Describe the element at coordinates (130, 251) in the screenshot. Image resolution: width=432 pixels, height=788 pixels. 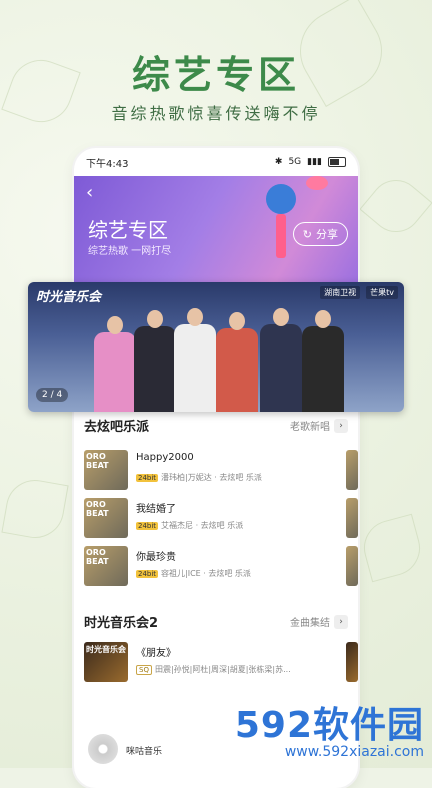
I see `header-subtitle: 综艺热歌 一网打尽` at that location.